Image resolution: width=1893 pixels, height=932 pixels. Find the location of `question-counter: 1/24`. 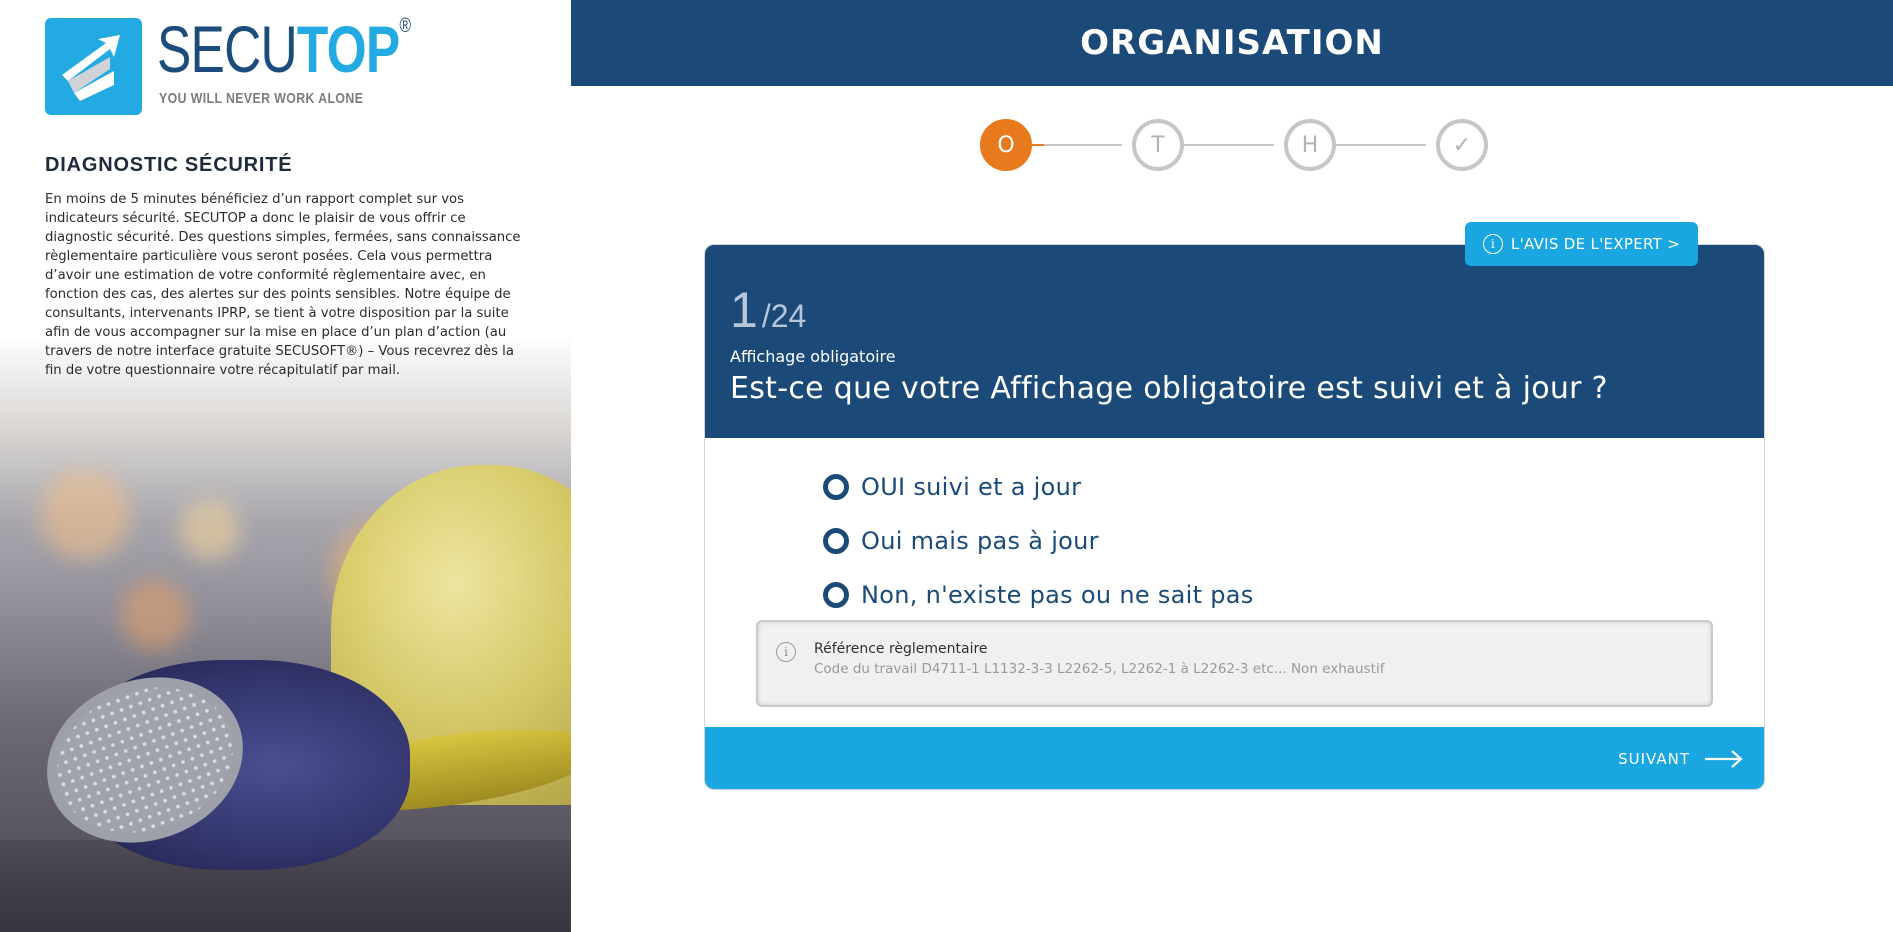

question-counter: 1/24 is located at coordinates (768, 310).